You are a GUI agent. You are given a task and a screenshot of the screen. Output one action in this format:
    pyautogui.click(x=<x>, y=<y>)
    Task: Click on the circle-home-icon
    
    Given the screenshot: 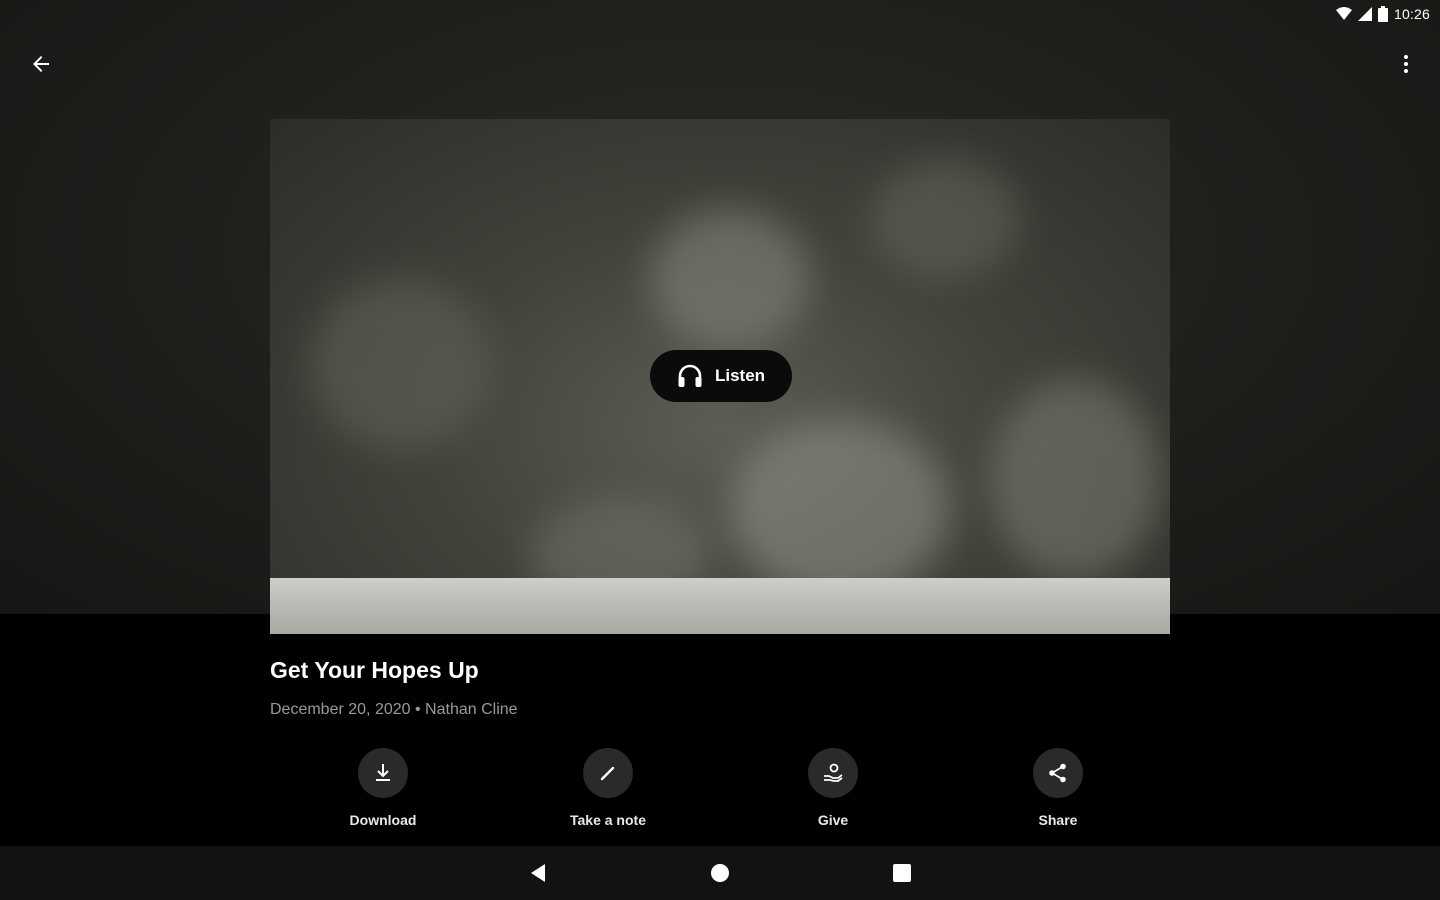 What is the action you would take?
    pyautogui.click(x=720, y=873)
    